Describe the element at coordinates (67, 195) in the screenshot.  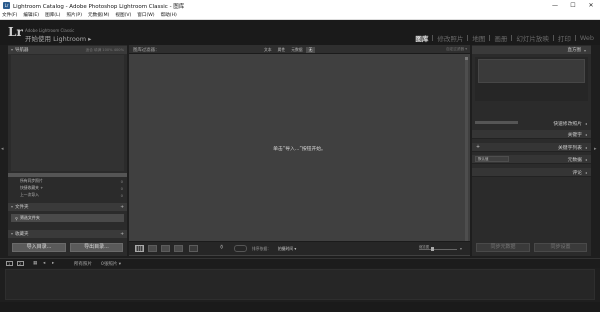
I see `catalog-row: 上一次导入 0` at that location.